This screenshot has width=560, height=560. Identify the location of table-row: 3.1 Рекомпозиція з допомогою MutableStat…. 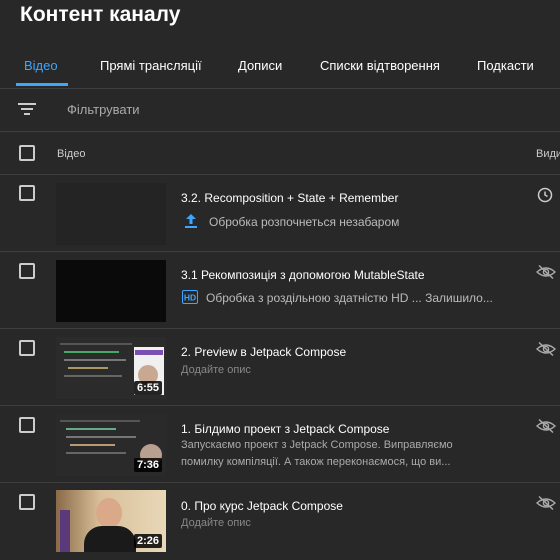
(280, 290).